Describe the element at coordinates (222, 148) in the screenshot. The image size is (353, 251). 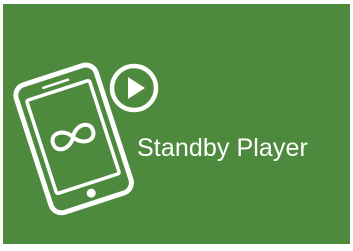
I see `app-title: Standby Player` at that location.